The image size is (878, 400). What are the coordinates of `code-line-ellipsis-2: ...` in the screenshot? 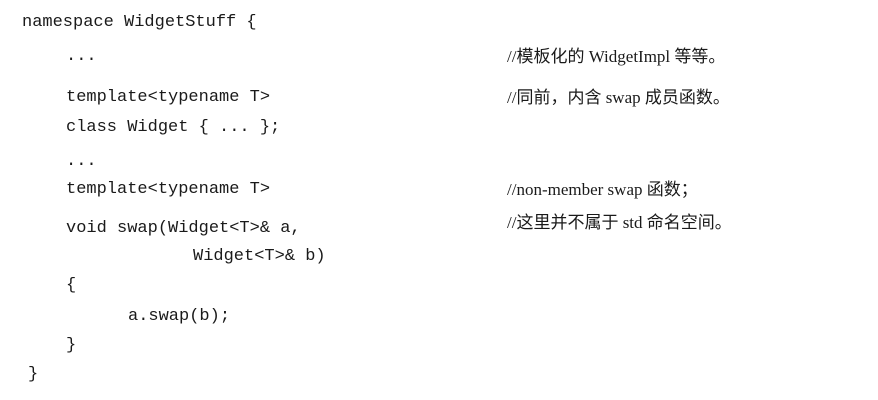 It's located at (81, 161).